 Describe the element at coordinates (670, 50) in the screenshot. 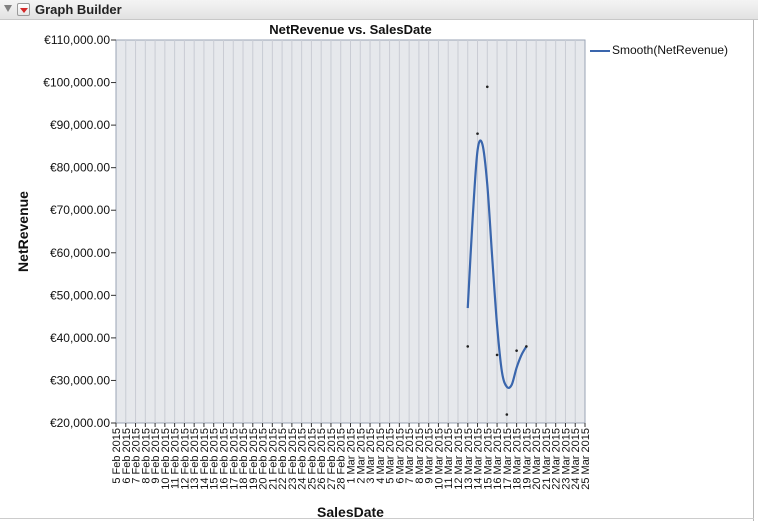

I see `legend-label: Smooth(NetRevenue)` at that location.